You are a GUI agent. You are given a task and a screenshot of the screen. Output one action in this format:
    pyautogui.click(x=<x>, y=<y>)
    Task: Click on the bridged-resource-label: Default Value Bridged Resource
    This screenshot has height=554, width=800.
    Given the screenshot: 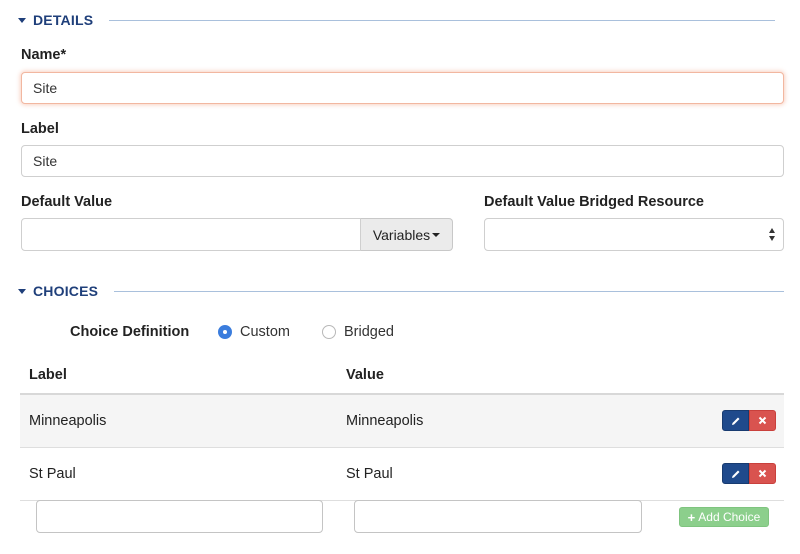 What is the action you would take?
    pyautogui.click(x=594, y=202)
    